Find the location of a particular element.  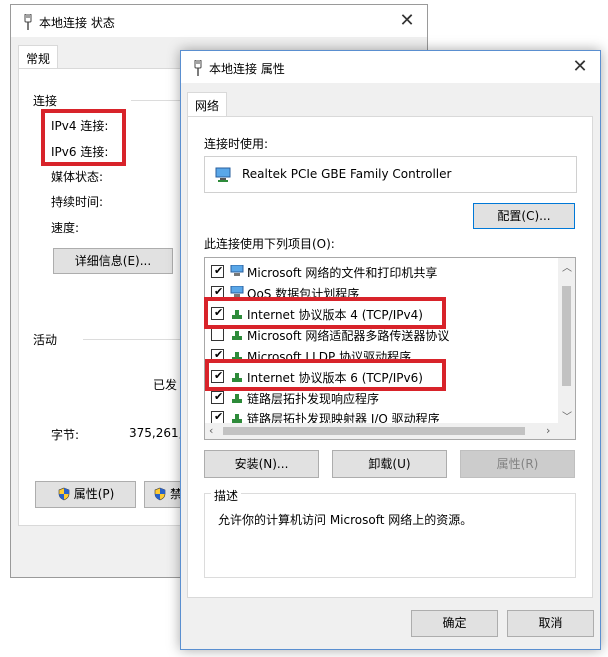

list-item: ✔ QoS 数据包计划程序 is located at coordinates (380, 293).